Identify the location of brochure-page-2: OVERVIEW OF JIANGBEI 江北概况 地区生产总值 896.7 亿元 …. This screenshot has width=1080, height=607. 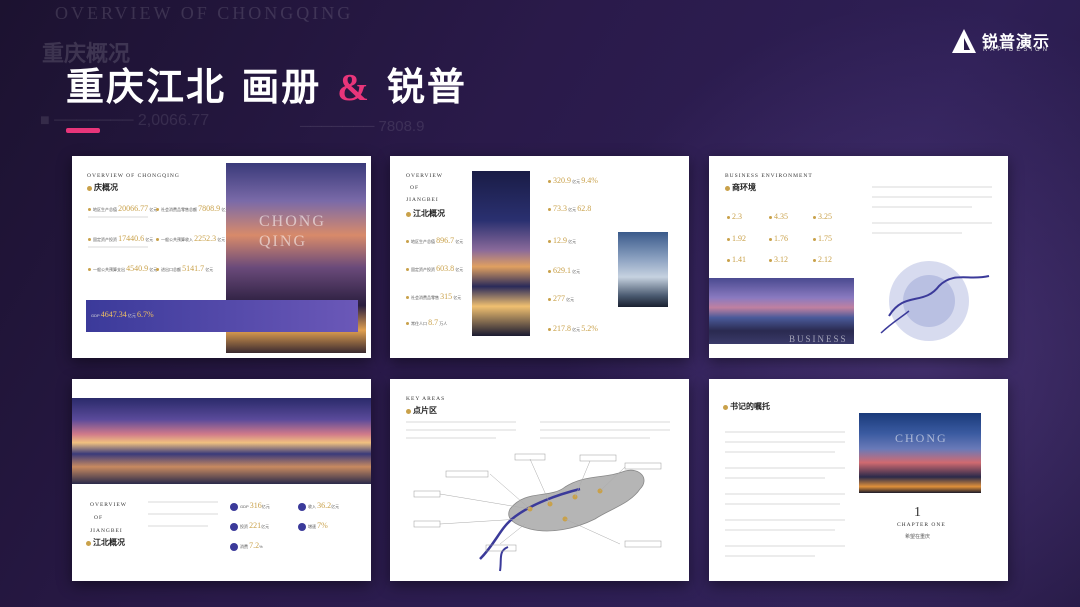
(539, 257).